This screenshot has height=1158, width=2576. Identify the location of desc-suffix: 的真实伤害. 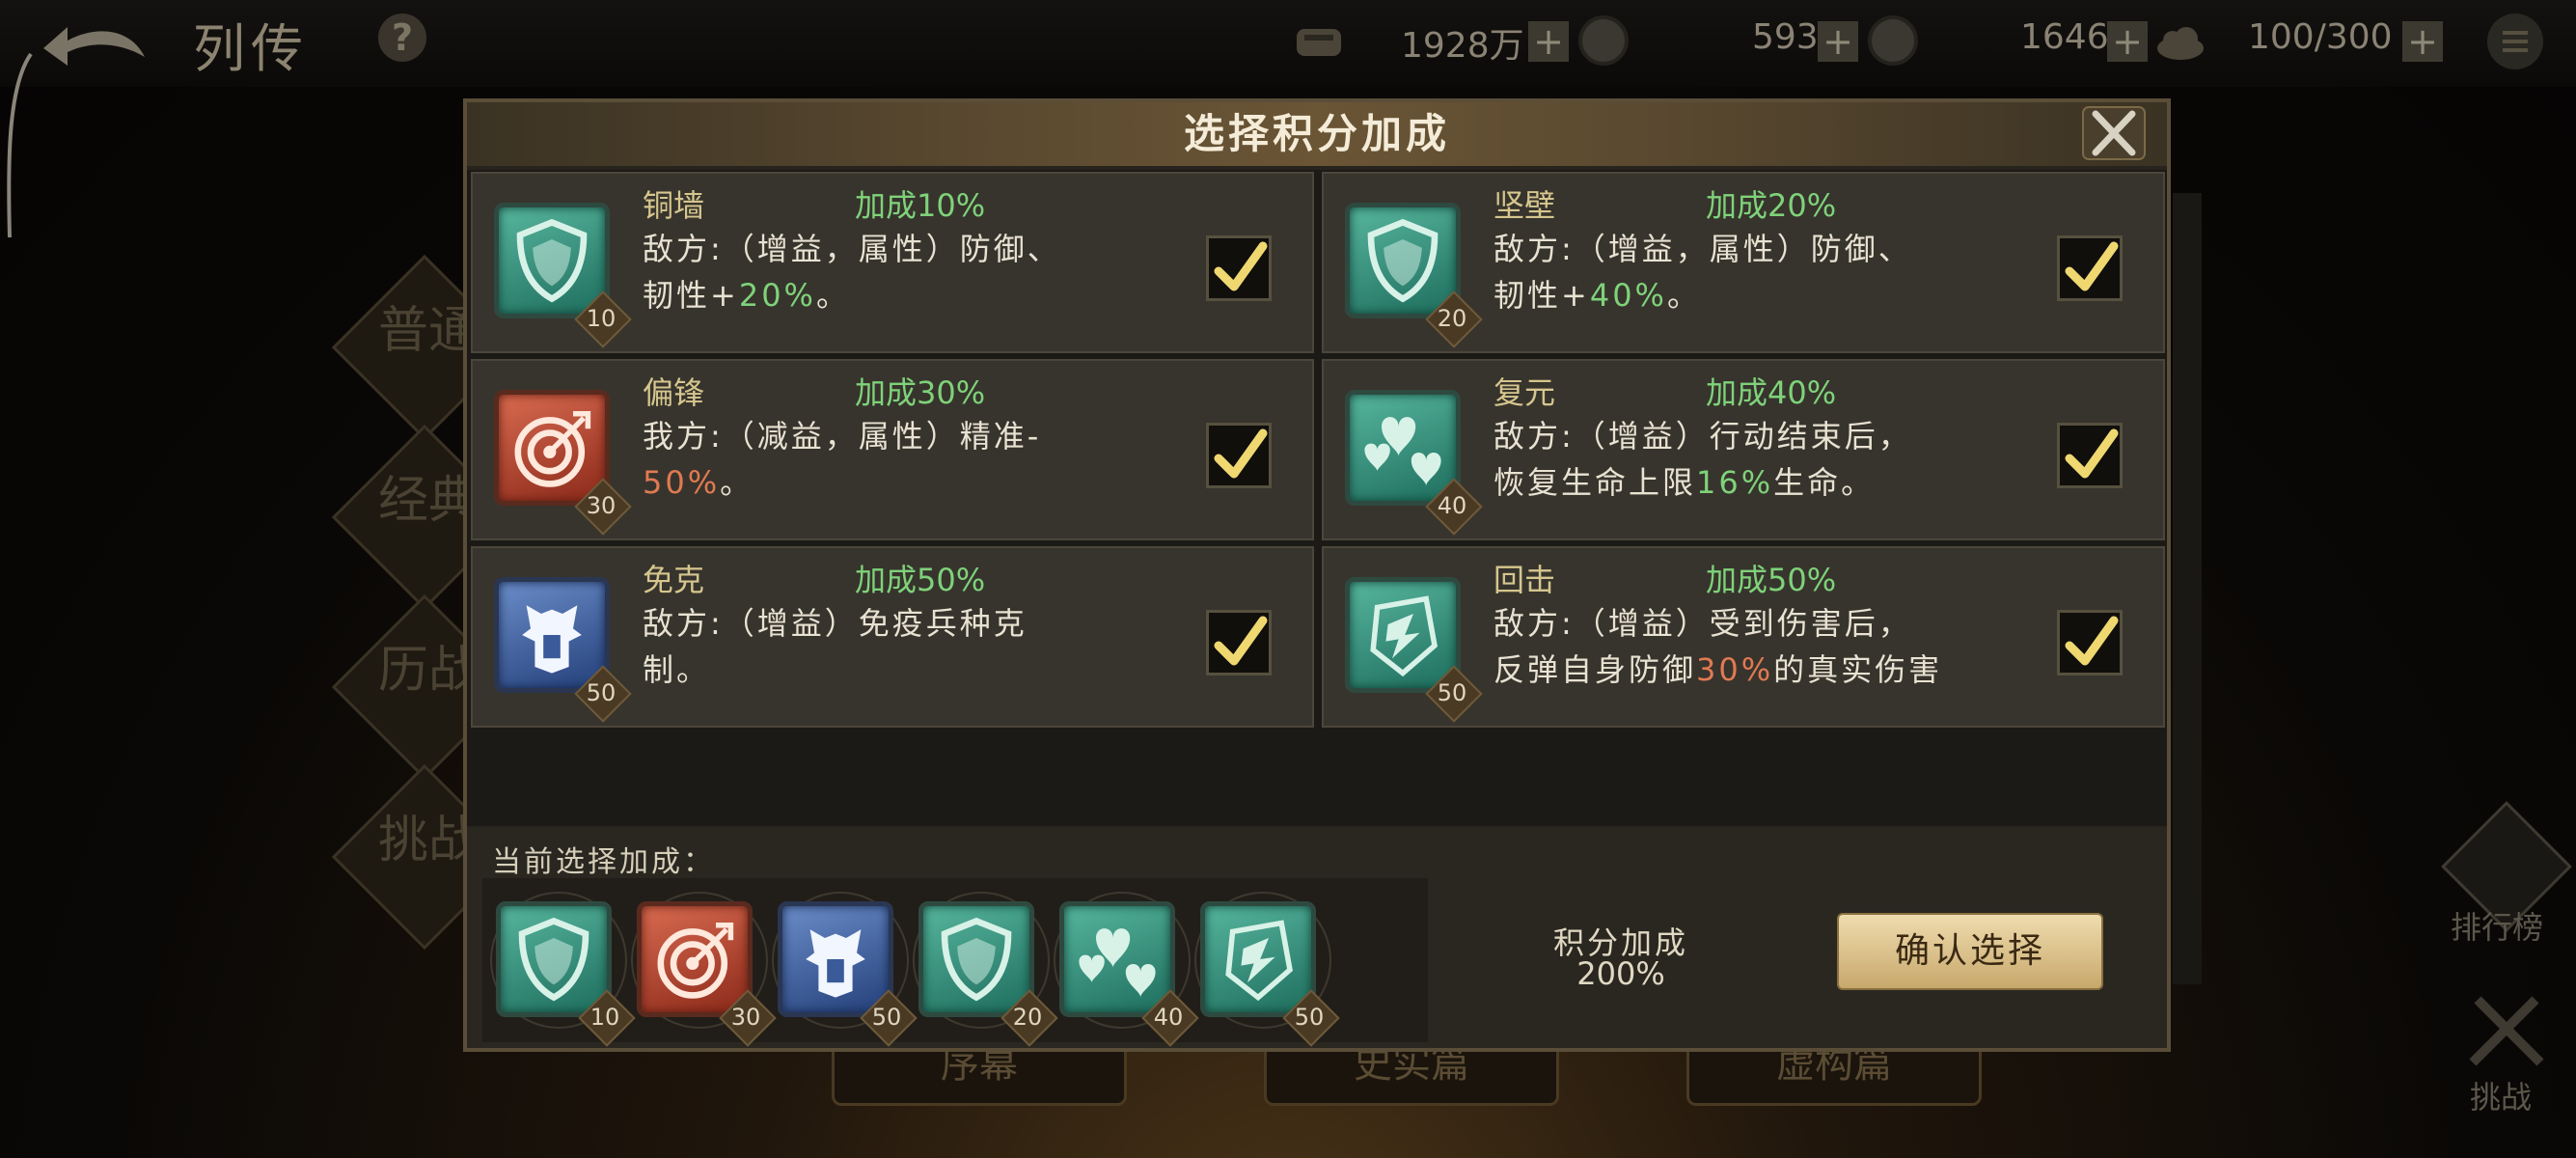
(1858, 669).